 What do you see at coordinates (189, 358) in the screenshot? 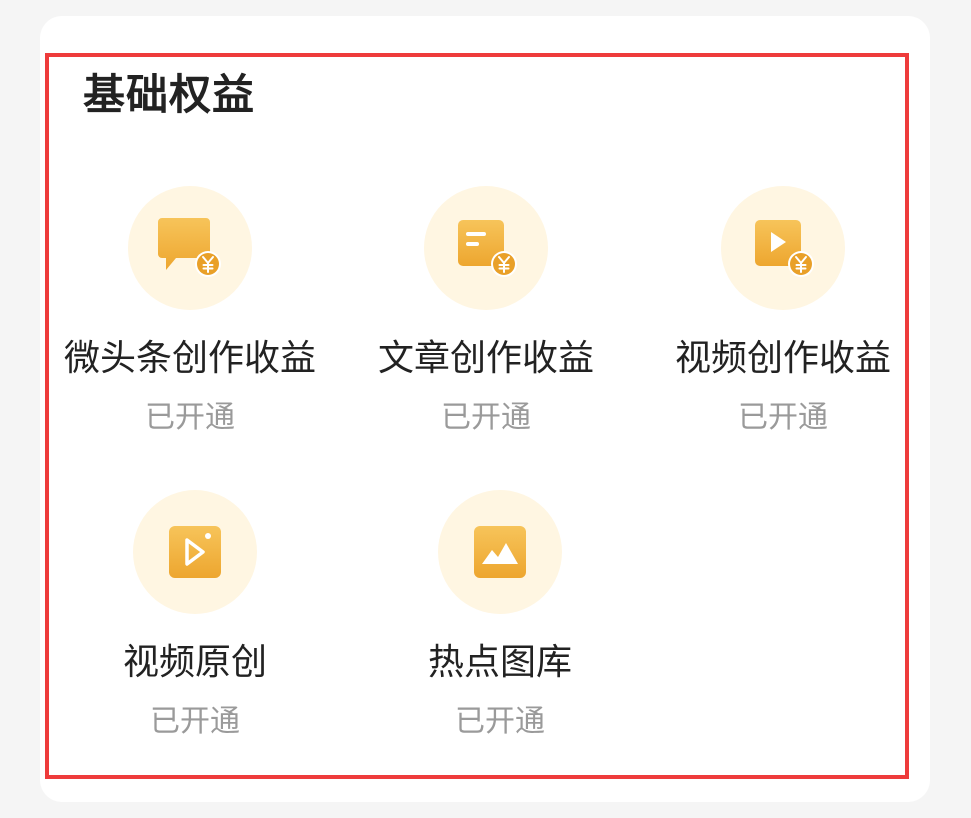
I see `benefit-label: 微头条创作收益` at bounding box center [189, 358].